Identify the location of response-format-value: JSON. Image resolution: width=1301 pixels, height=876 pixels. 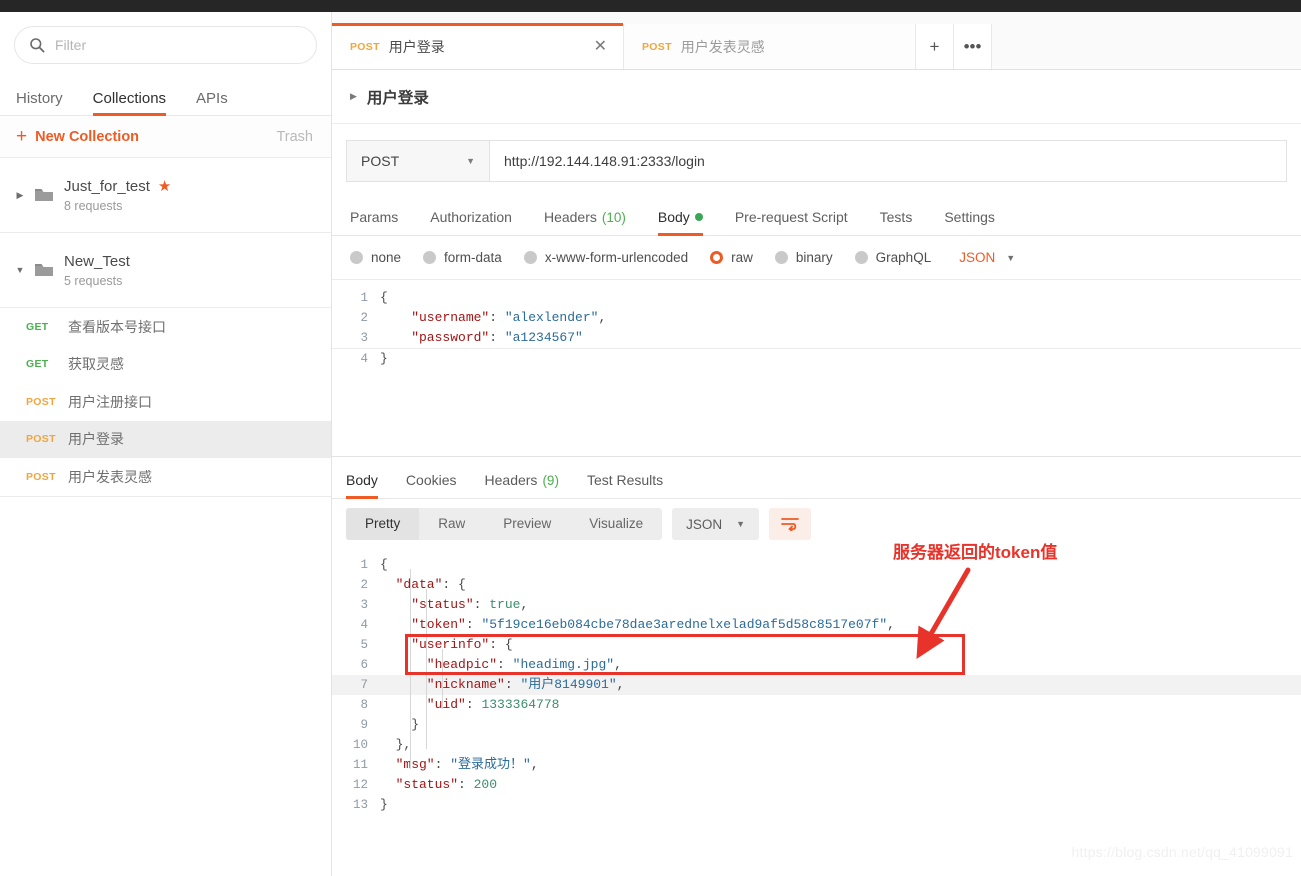
(704, 524).